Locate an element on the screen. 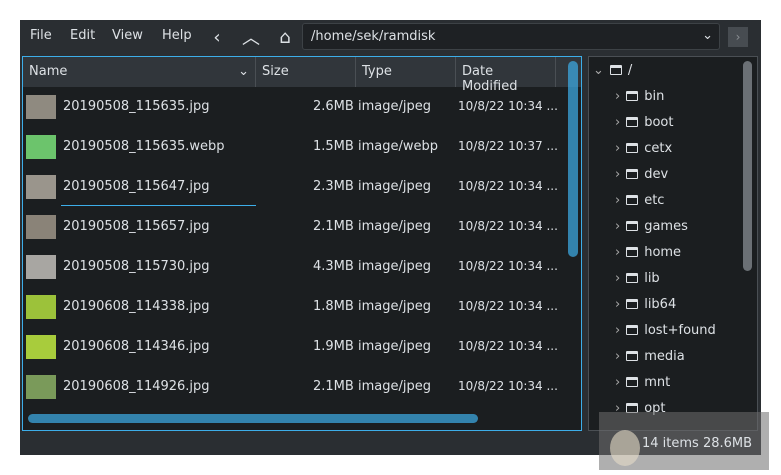 The height and width of the screenshot is (475, 781). file-size: 1.9MB is located at coordinates (333, 346).